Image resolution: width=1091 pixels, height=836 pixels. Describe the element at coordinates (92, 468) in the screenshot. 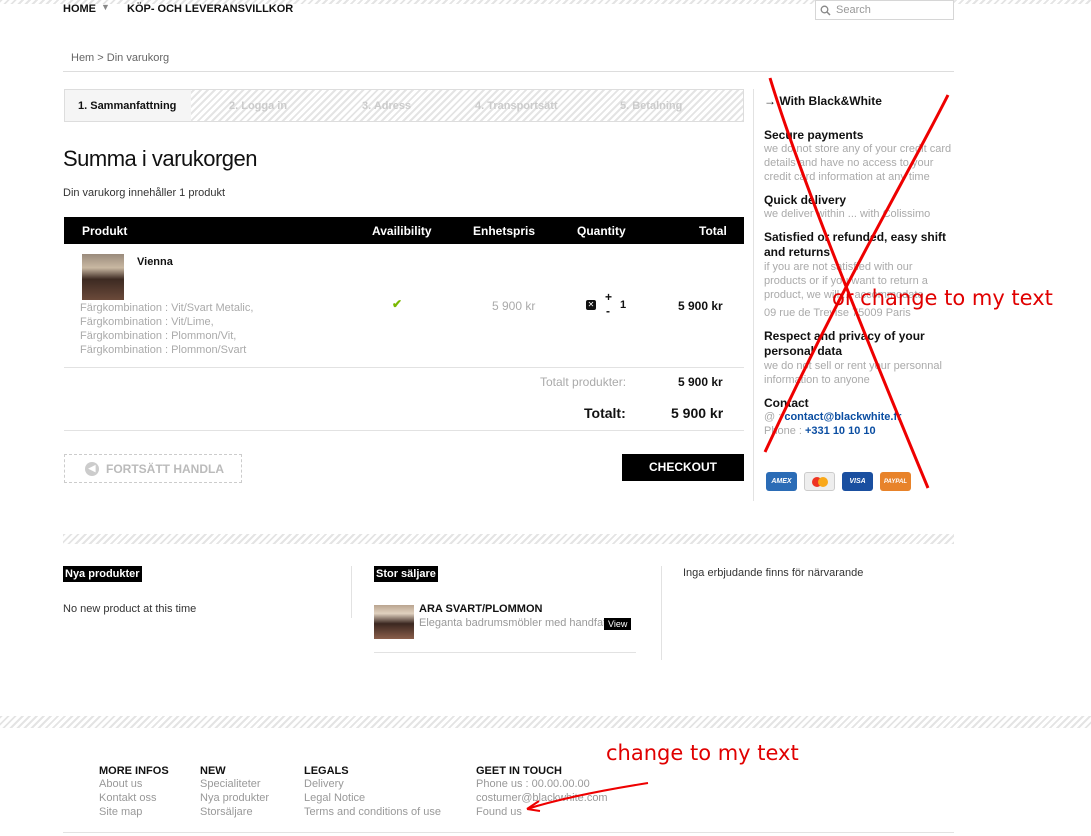

I see `arrow-left-icon: ◀` at that location.